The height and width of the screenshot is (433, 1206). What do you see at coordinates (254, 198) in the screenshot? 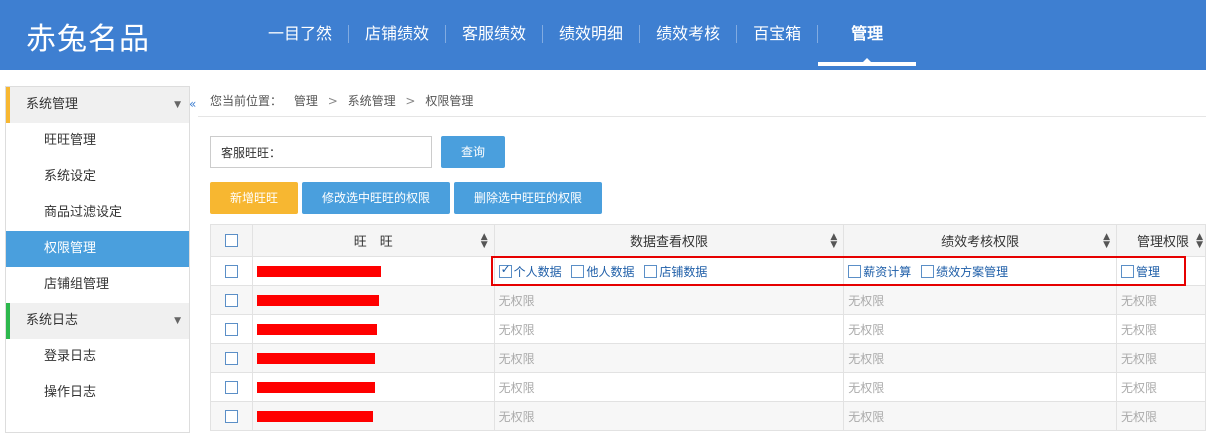
I see `add-wangwang-button: 新增旺旺` at bounding box center [254, 198].